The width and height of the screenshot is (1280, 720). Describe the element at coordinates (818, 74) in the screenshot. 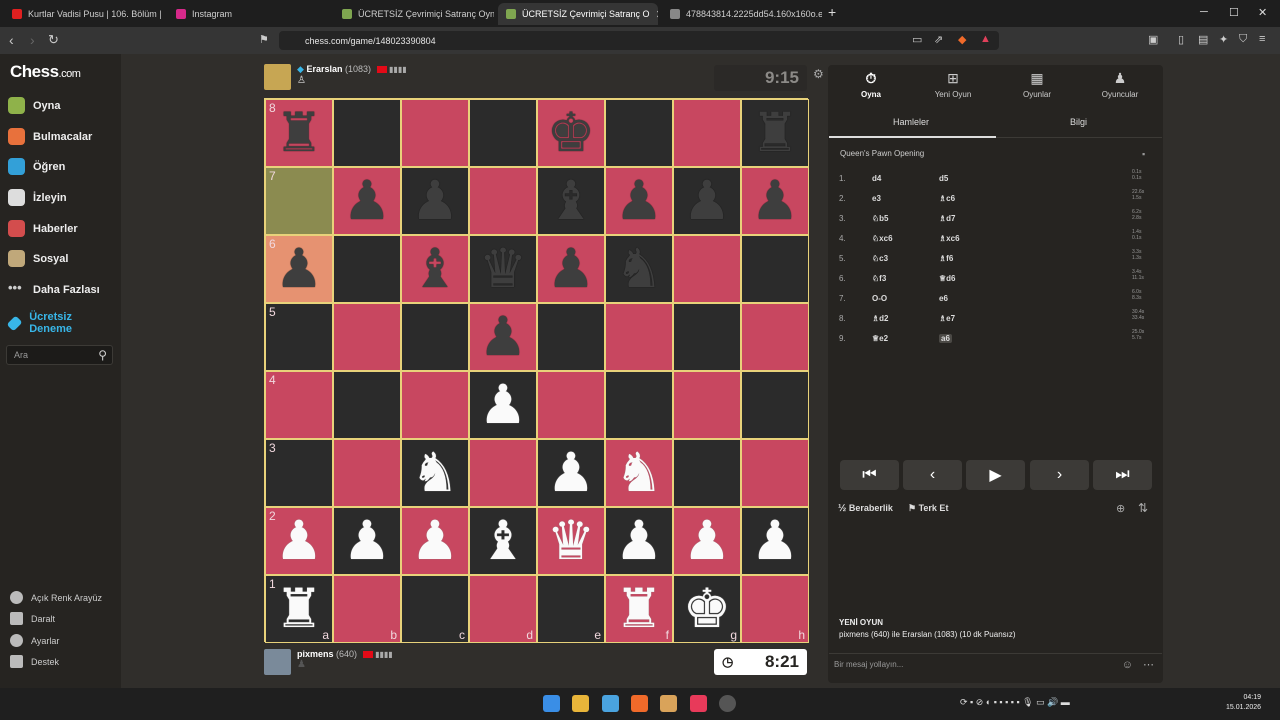

I see `board-settings-icon: ⚙` at that location.